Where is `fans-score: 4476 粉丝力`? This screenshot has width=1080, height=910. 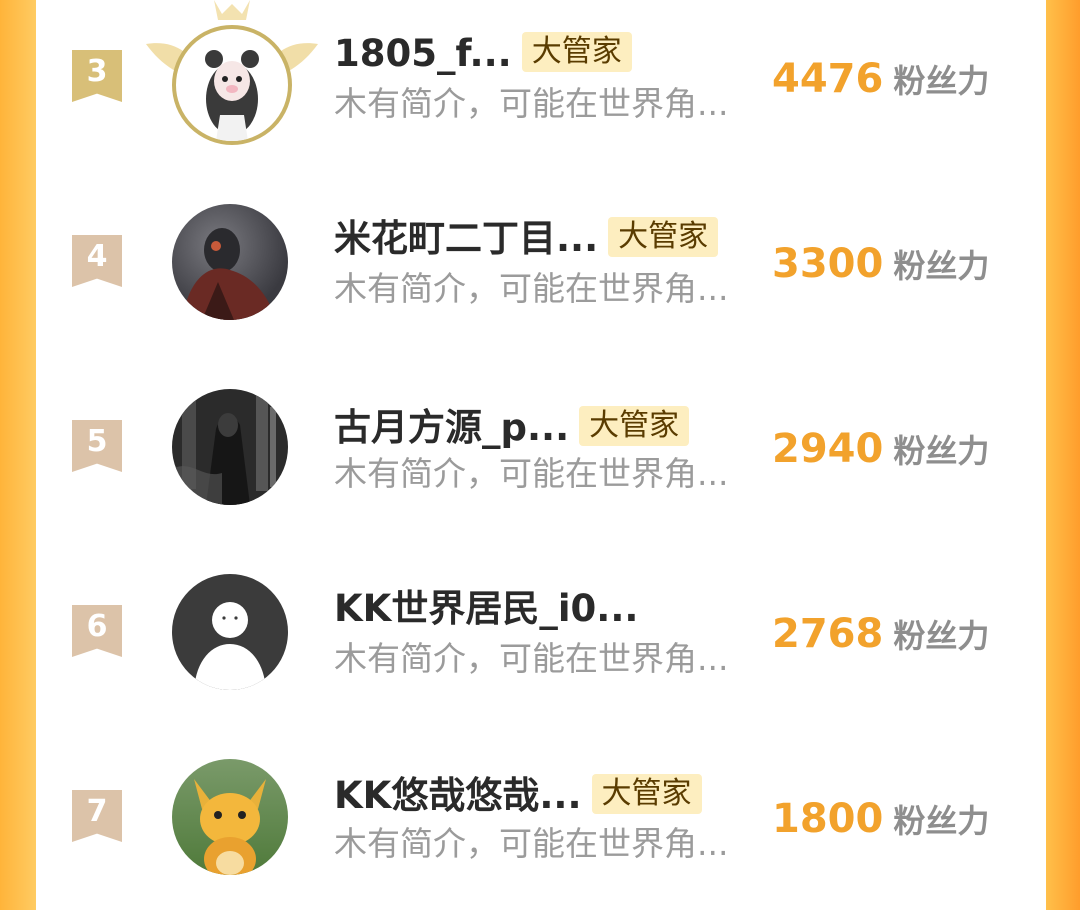 fans-score: 4476 粉丝力 is located at coordinates (880, 83).